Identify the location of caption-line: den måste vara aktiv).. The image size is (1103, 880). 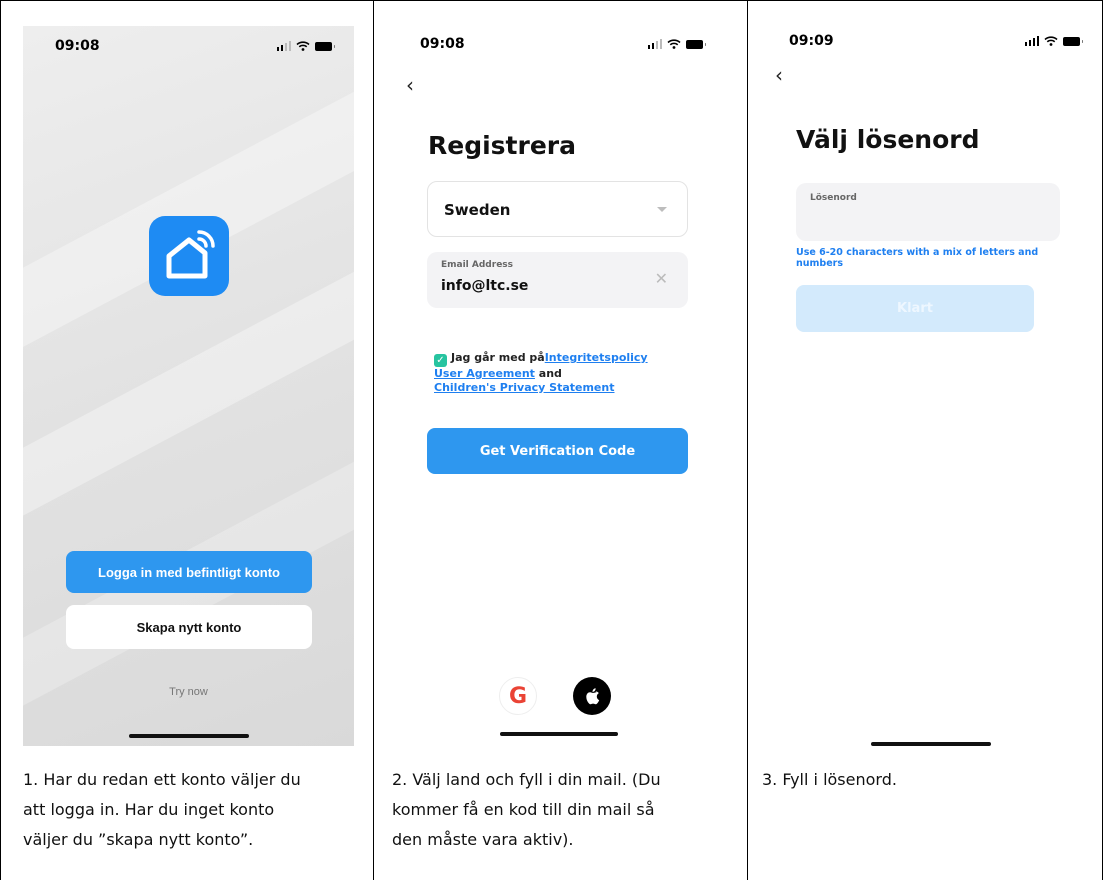
(483, 839).